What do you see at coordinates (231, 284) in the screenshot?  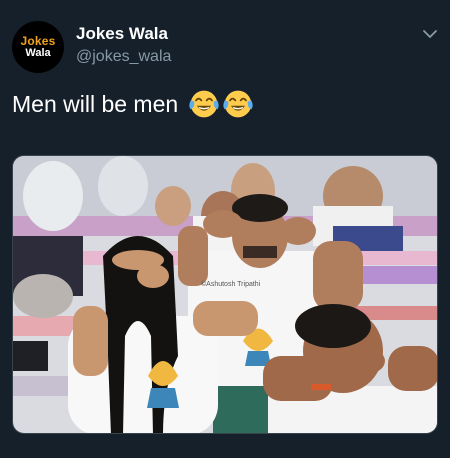 I see `photo-watermark: ©Ashutosh Tripathi` at bounding box center [231, 284].